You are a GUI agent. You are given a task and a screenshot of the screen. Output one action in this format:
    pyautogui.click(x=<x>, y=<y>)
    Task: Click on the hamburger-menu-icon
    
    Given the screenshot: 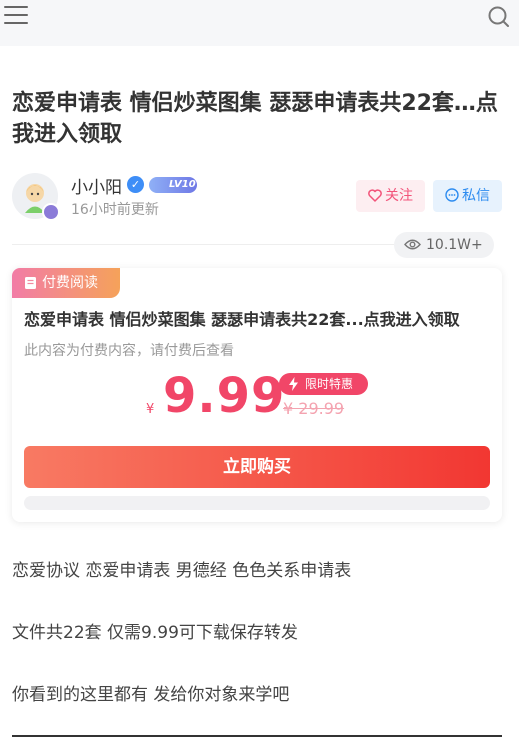 What is the action you would take?
    pyautogui.click(x=16, y=16)
    